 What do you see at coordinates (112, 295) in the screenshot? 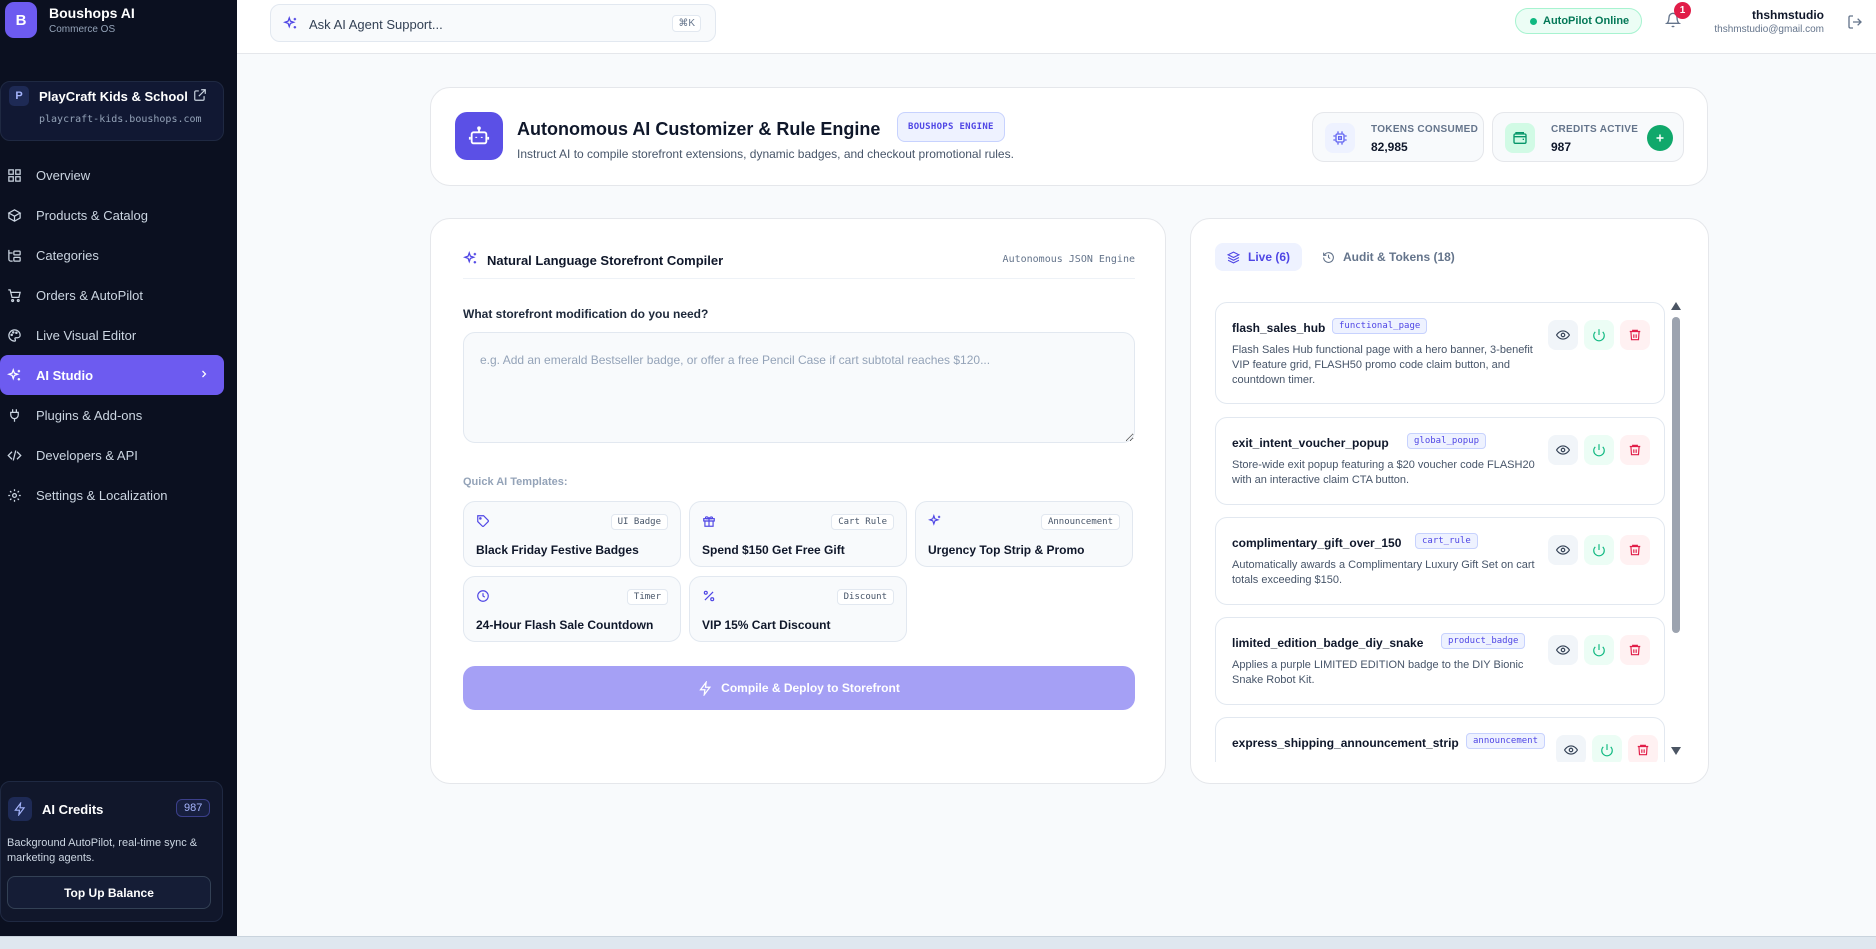
I see `sidebar-item-orders: Orders & AutoPilot` at bounding box center [112, 295].